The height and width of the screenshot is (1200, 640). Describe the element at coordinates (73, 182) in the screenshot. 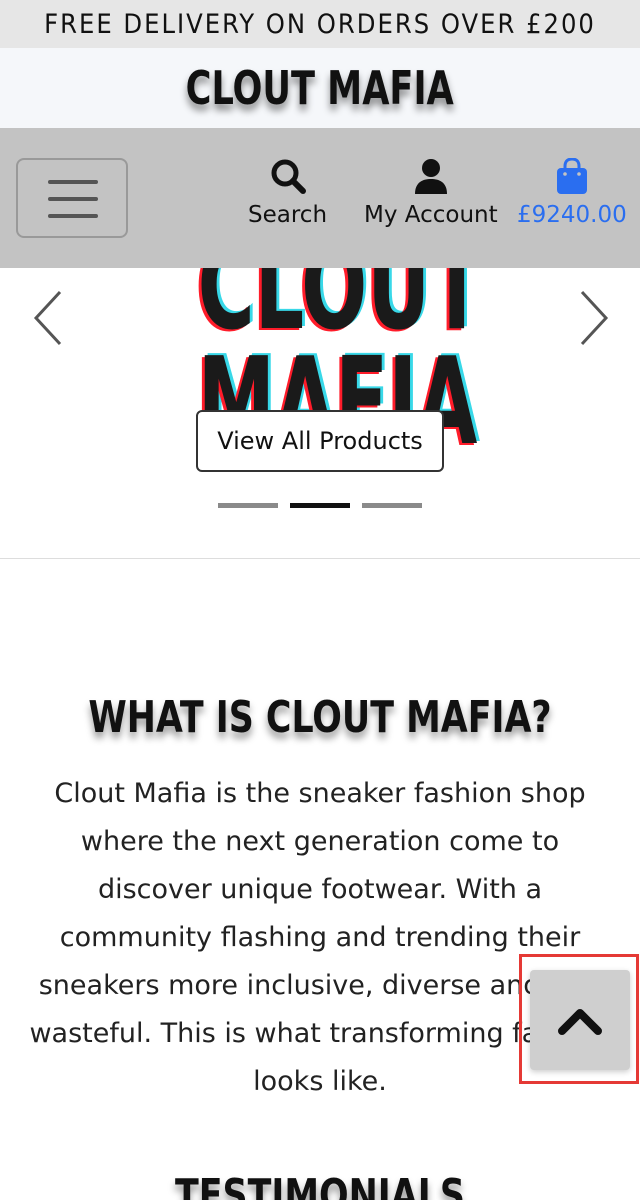

I see `hamburger-icon` at that location.